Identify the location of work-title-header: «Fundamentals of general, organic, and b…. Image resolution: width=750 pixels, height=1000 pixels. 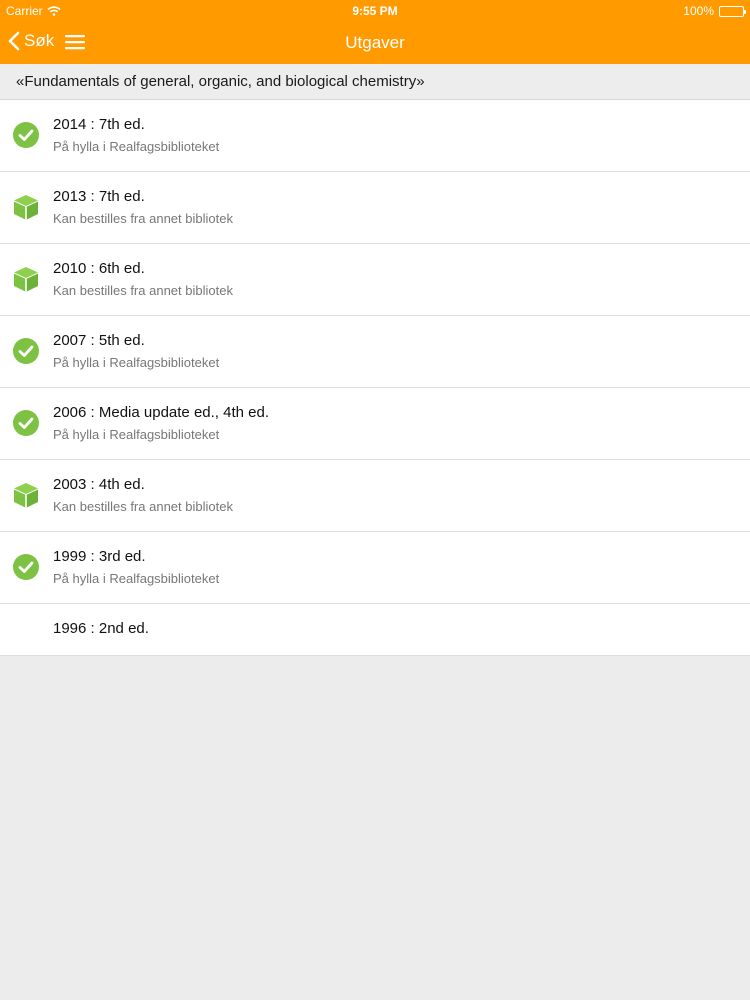
(375, 82).